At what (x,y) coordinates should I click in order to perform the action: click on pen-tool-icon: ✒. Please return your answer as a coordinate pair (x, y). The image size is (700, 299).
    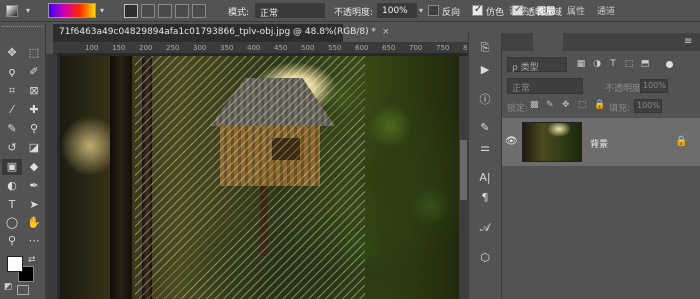
    Looking at the image, I should click on (34, 186).